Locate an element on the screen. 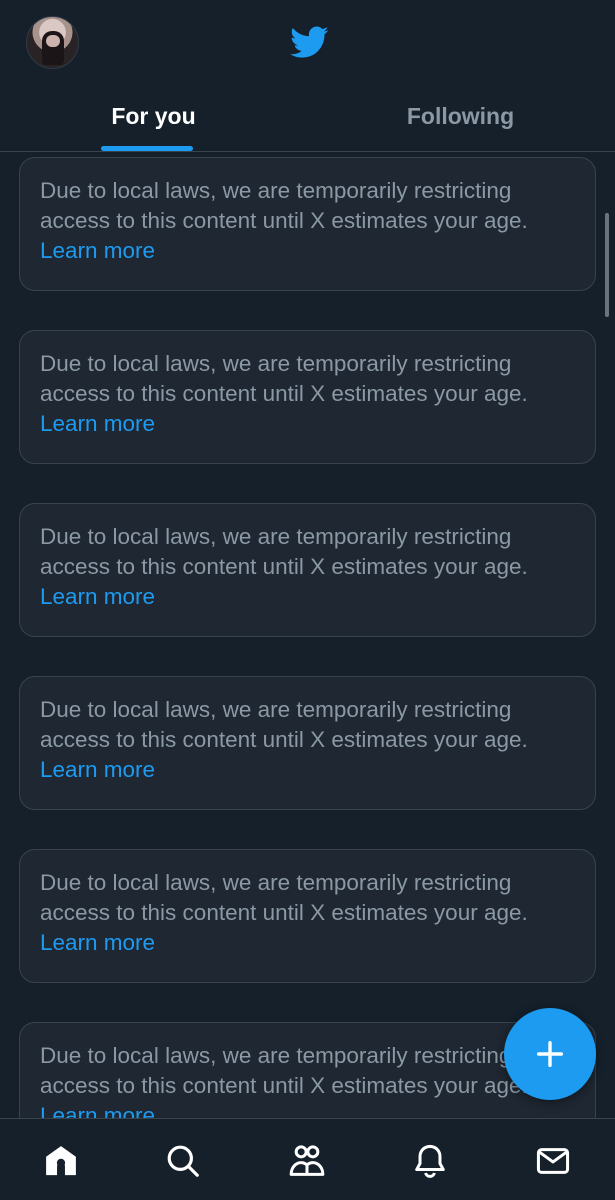 Image resolution: width=615 pixels, height=1200 pixels. avatar-detail is located at coordinates (53, 41).